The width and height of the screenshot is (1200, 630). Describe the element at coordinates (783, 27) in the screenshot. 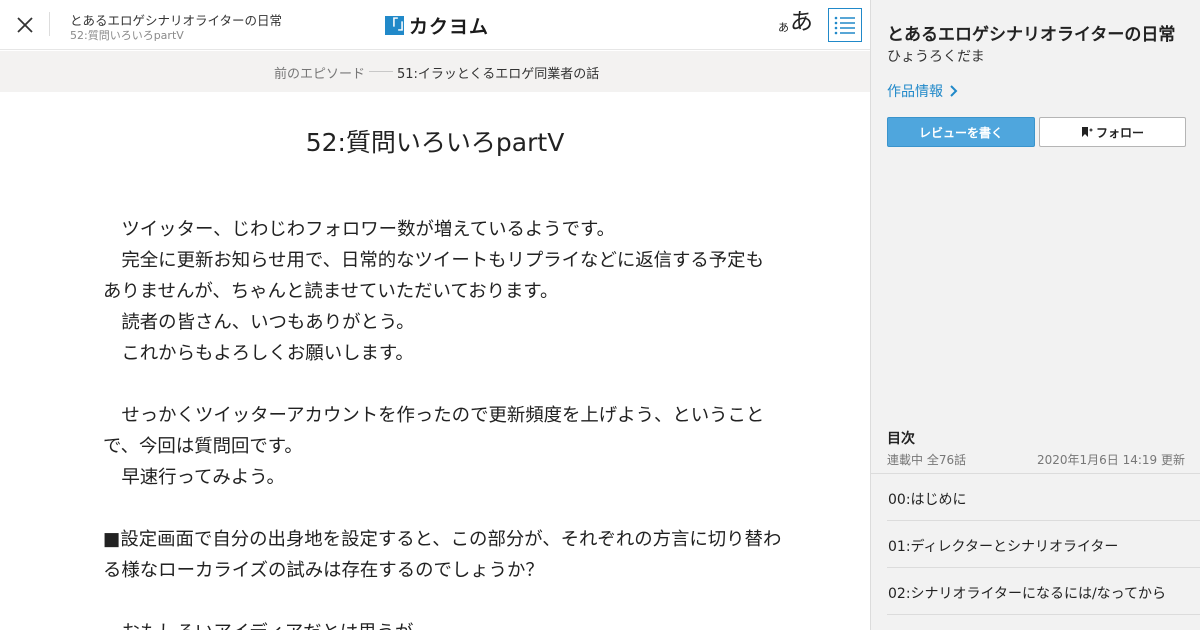

I see `font-size-small-glyph: あ` at that location.